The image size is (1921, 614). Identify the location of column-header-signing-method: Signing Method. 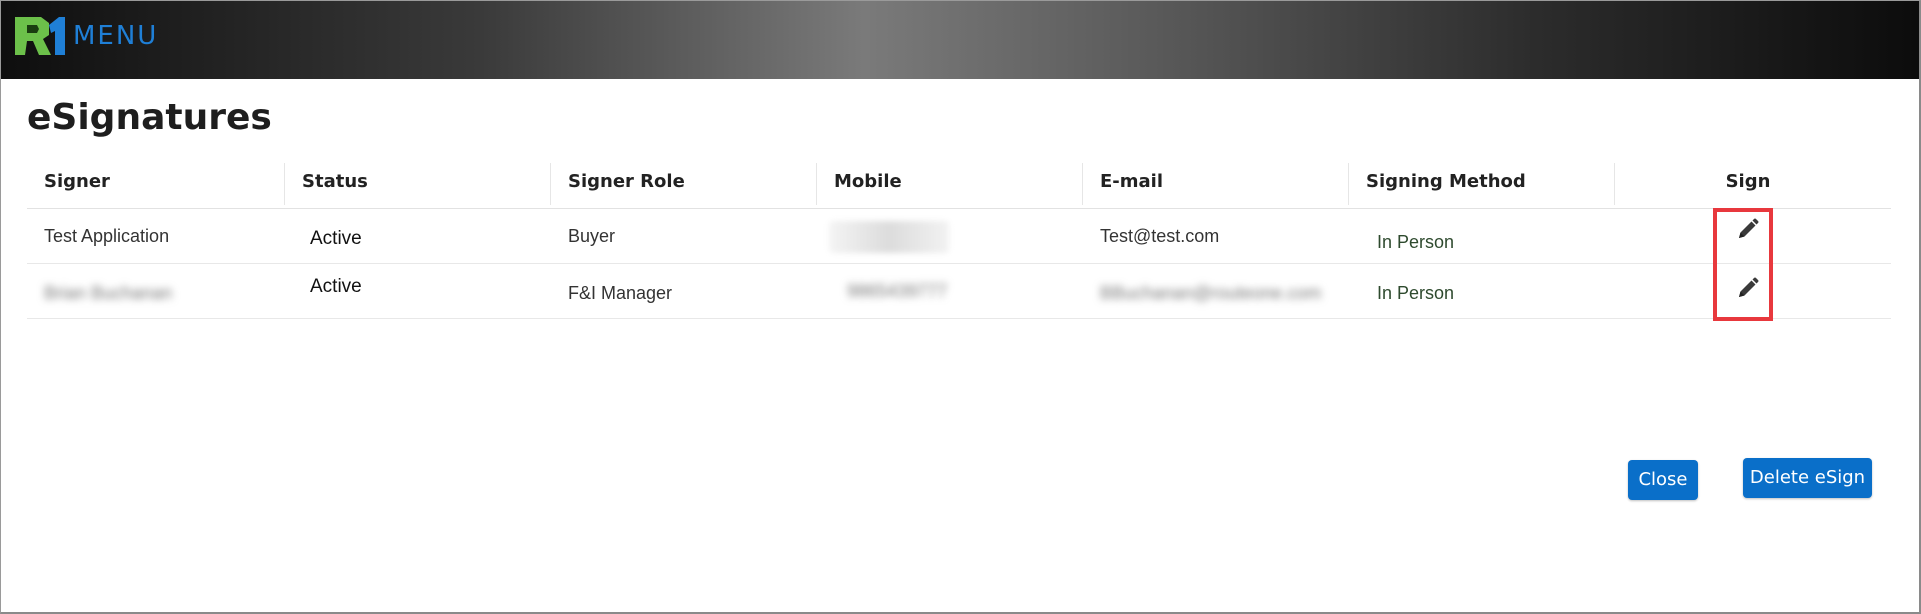
(1482, 184).